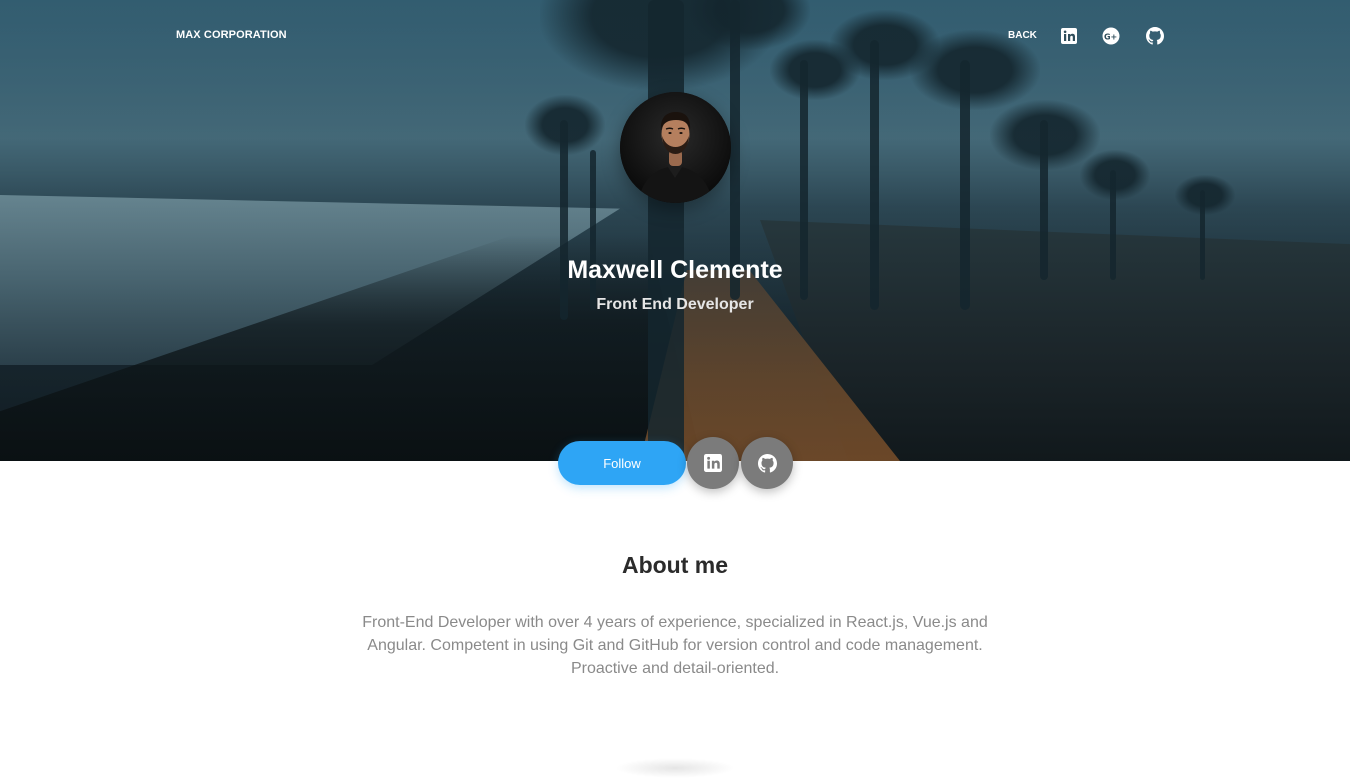 This screenshot has width=1350, height=778. I want to click on google-plus-icon: G+, so click(1111, 36).